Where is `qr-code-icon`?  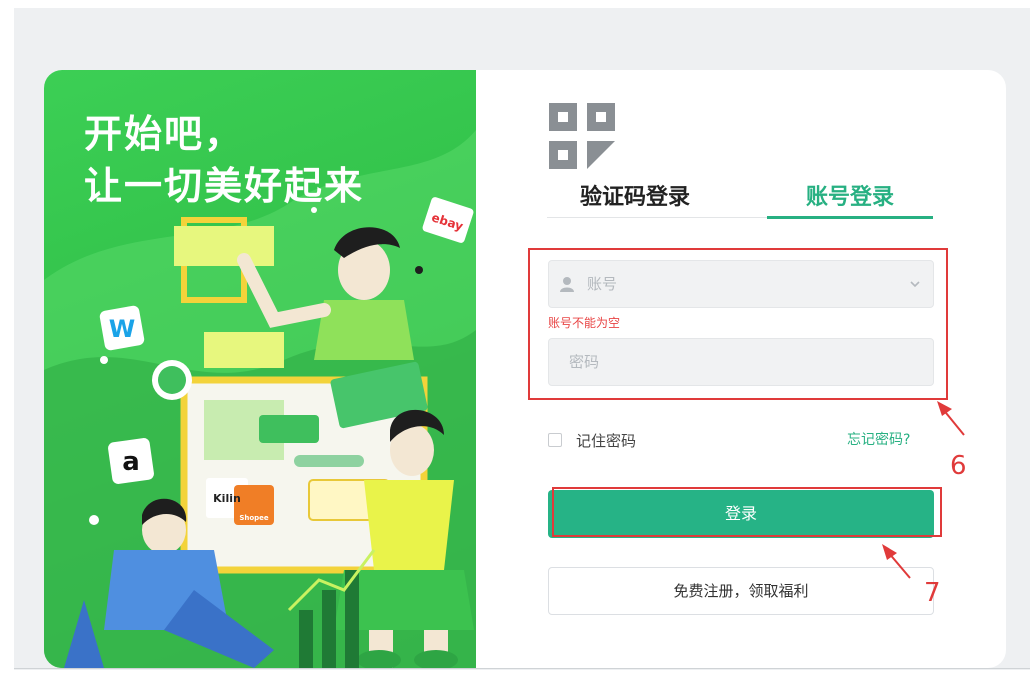 qr-code-icon is located at coordinates (582, 136).